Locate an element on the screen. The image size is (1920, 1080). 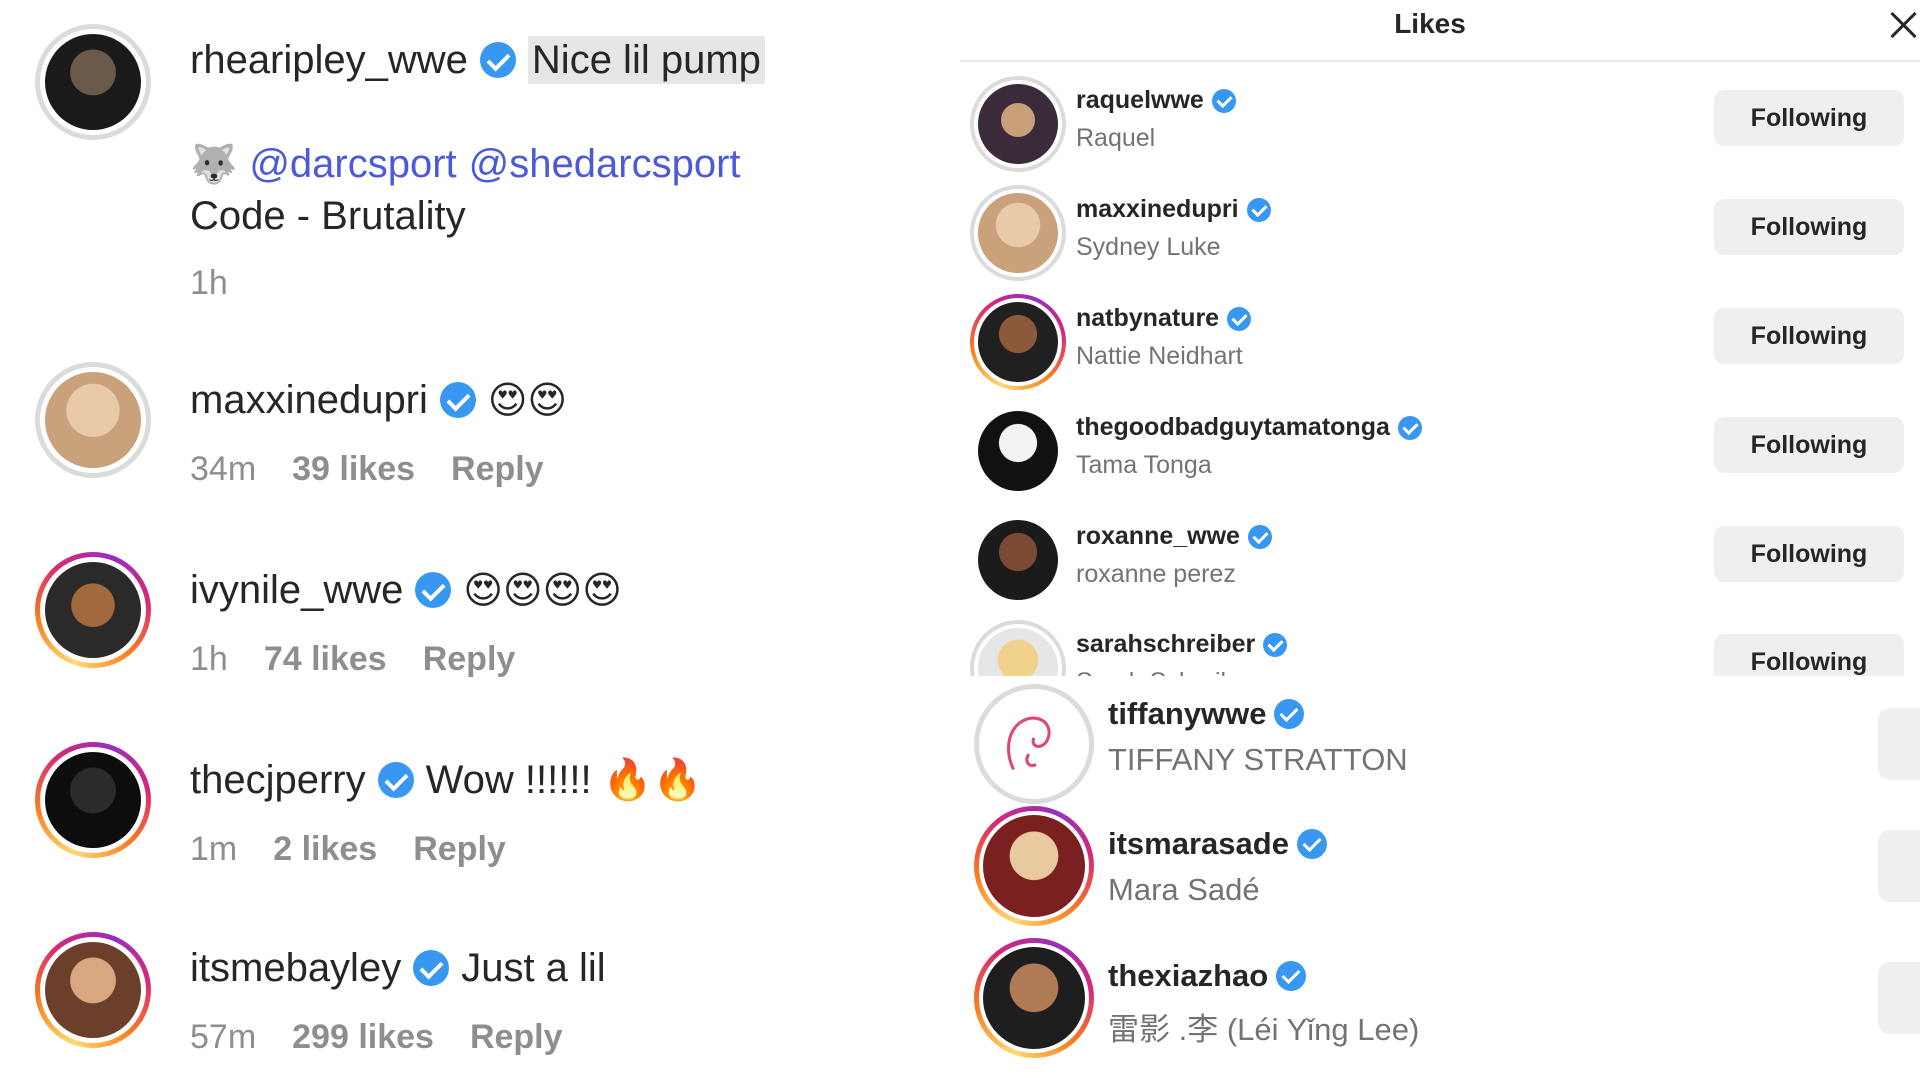
comment-likes-link: 39 likes is located at coordinates (353, 469).